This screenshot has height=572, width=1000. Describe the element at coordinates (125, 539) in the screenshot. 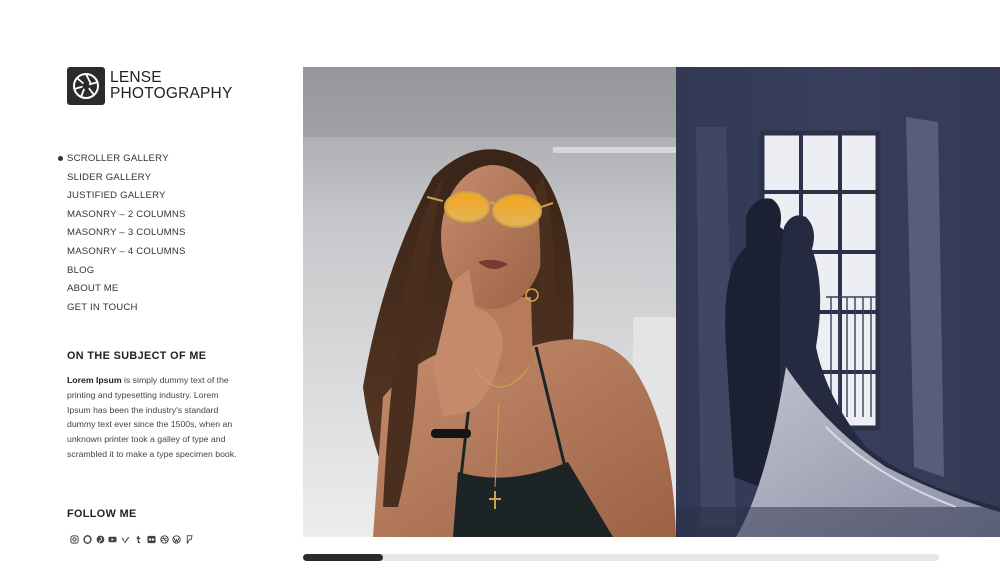

I see `vimeo-icon` at that location.